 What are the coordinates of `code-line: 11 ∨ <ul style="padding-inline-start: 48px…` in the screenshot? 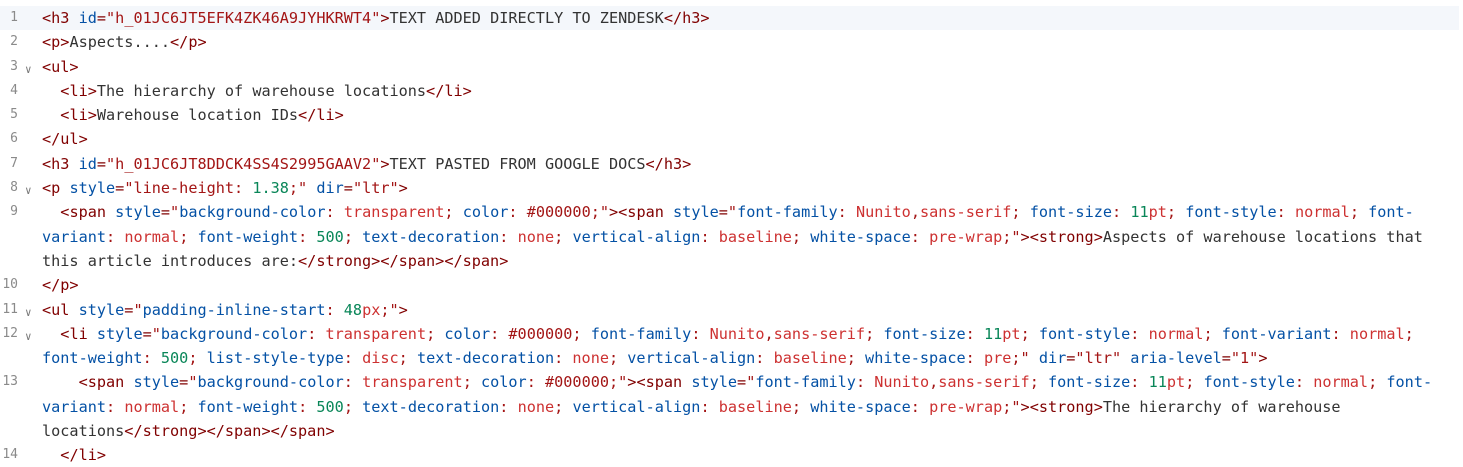 It's located at (730, 310).